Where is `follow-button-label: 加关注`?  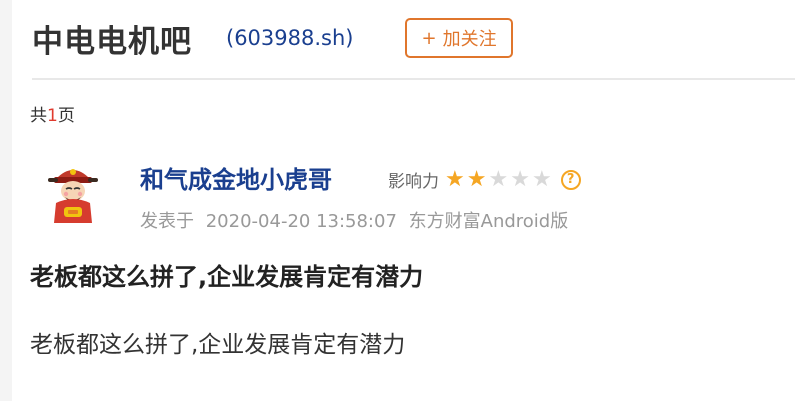
follow-button-label: 加关注 is located at coordinates (469, 39).